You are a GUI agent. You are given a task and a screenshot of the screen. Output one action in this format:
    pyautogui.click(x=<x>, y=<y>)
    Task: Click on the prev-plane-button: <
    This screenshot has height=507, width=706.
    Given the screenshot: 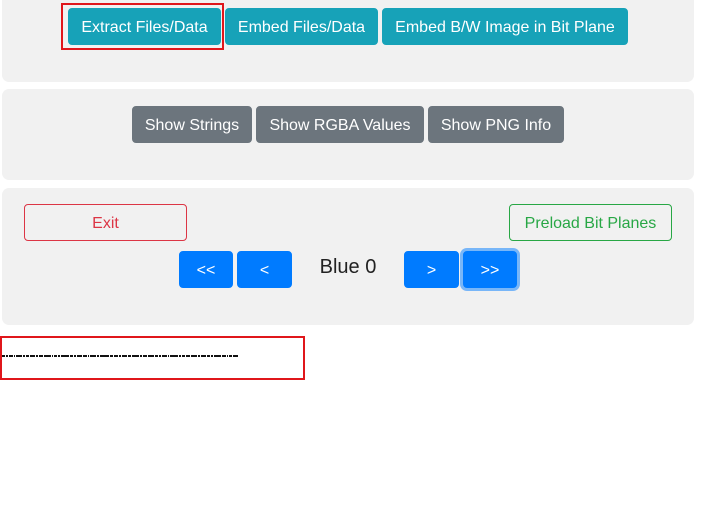 What is the action you would take?
    pyautogui.click(x=264, y=269)
    